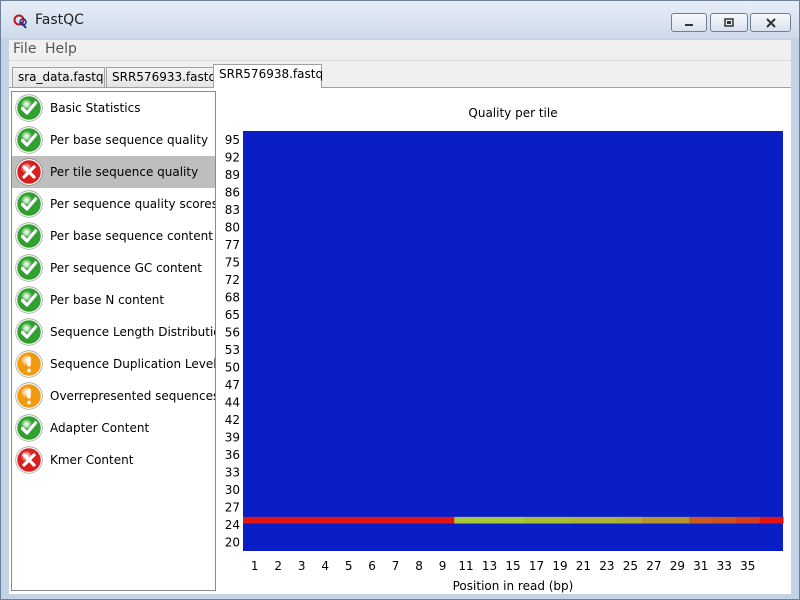  I want to click on module-label: Per base sequence quality, so click(129, 140).